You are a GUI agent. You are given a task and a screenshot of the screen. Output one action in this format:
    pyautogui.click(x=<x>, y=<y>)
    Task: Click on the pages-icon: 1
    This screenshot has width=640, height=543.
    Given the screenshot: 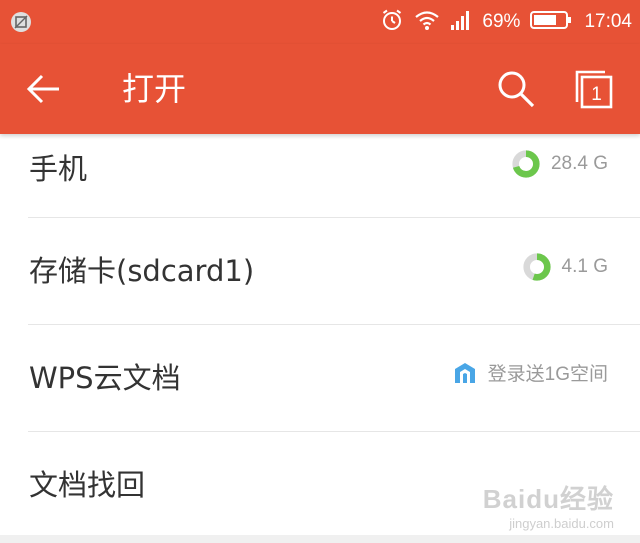 What is the action you would take?
    pyautogui.click(x=594, y=89)
    